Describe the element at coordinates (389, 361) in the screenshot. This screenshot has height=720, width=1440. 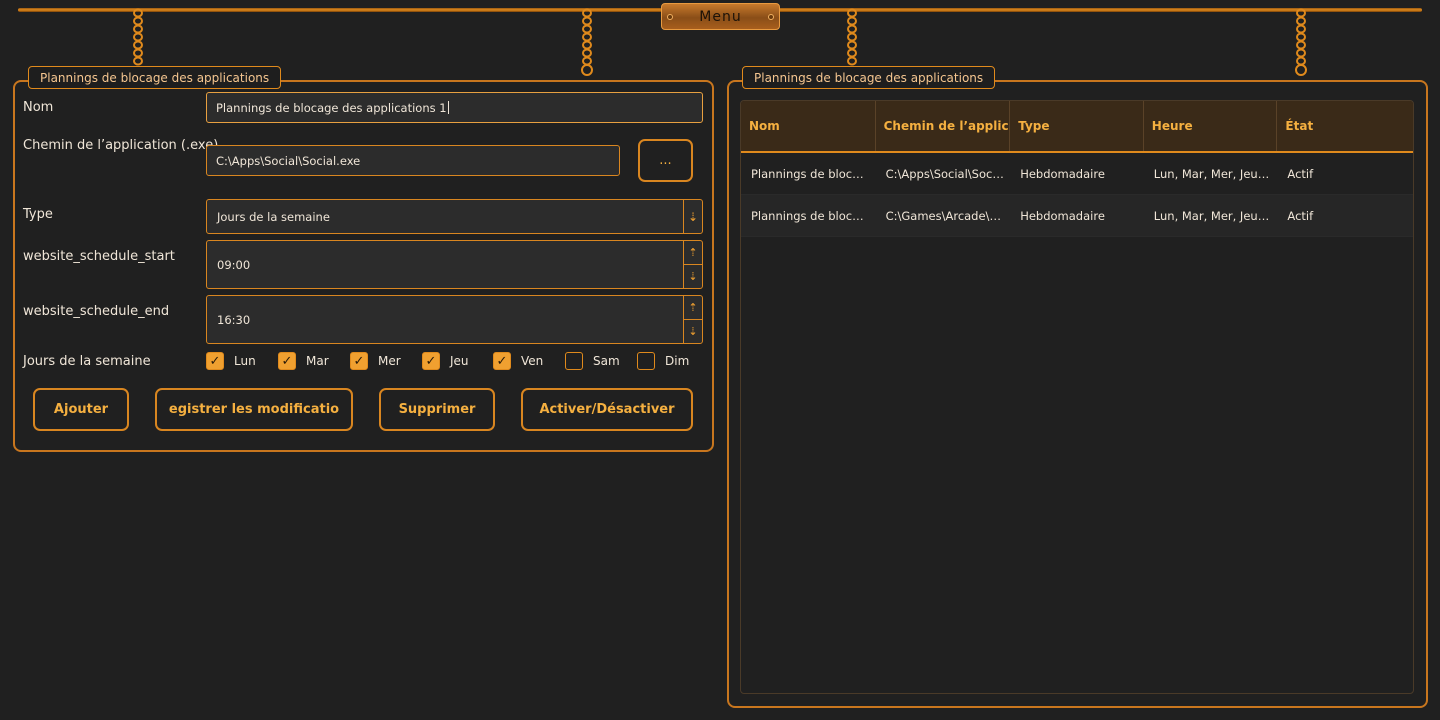
I see `day-label: Mer` at that location.